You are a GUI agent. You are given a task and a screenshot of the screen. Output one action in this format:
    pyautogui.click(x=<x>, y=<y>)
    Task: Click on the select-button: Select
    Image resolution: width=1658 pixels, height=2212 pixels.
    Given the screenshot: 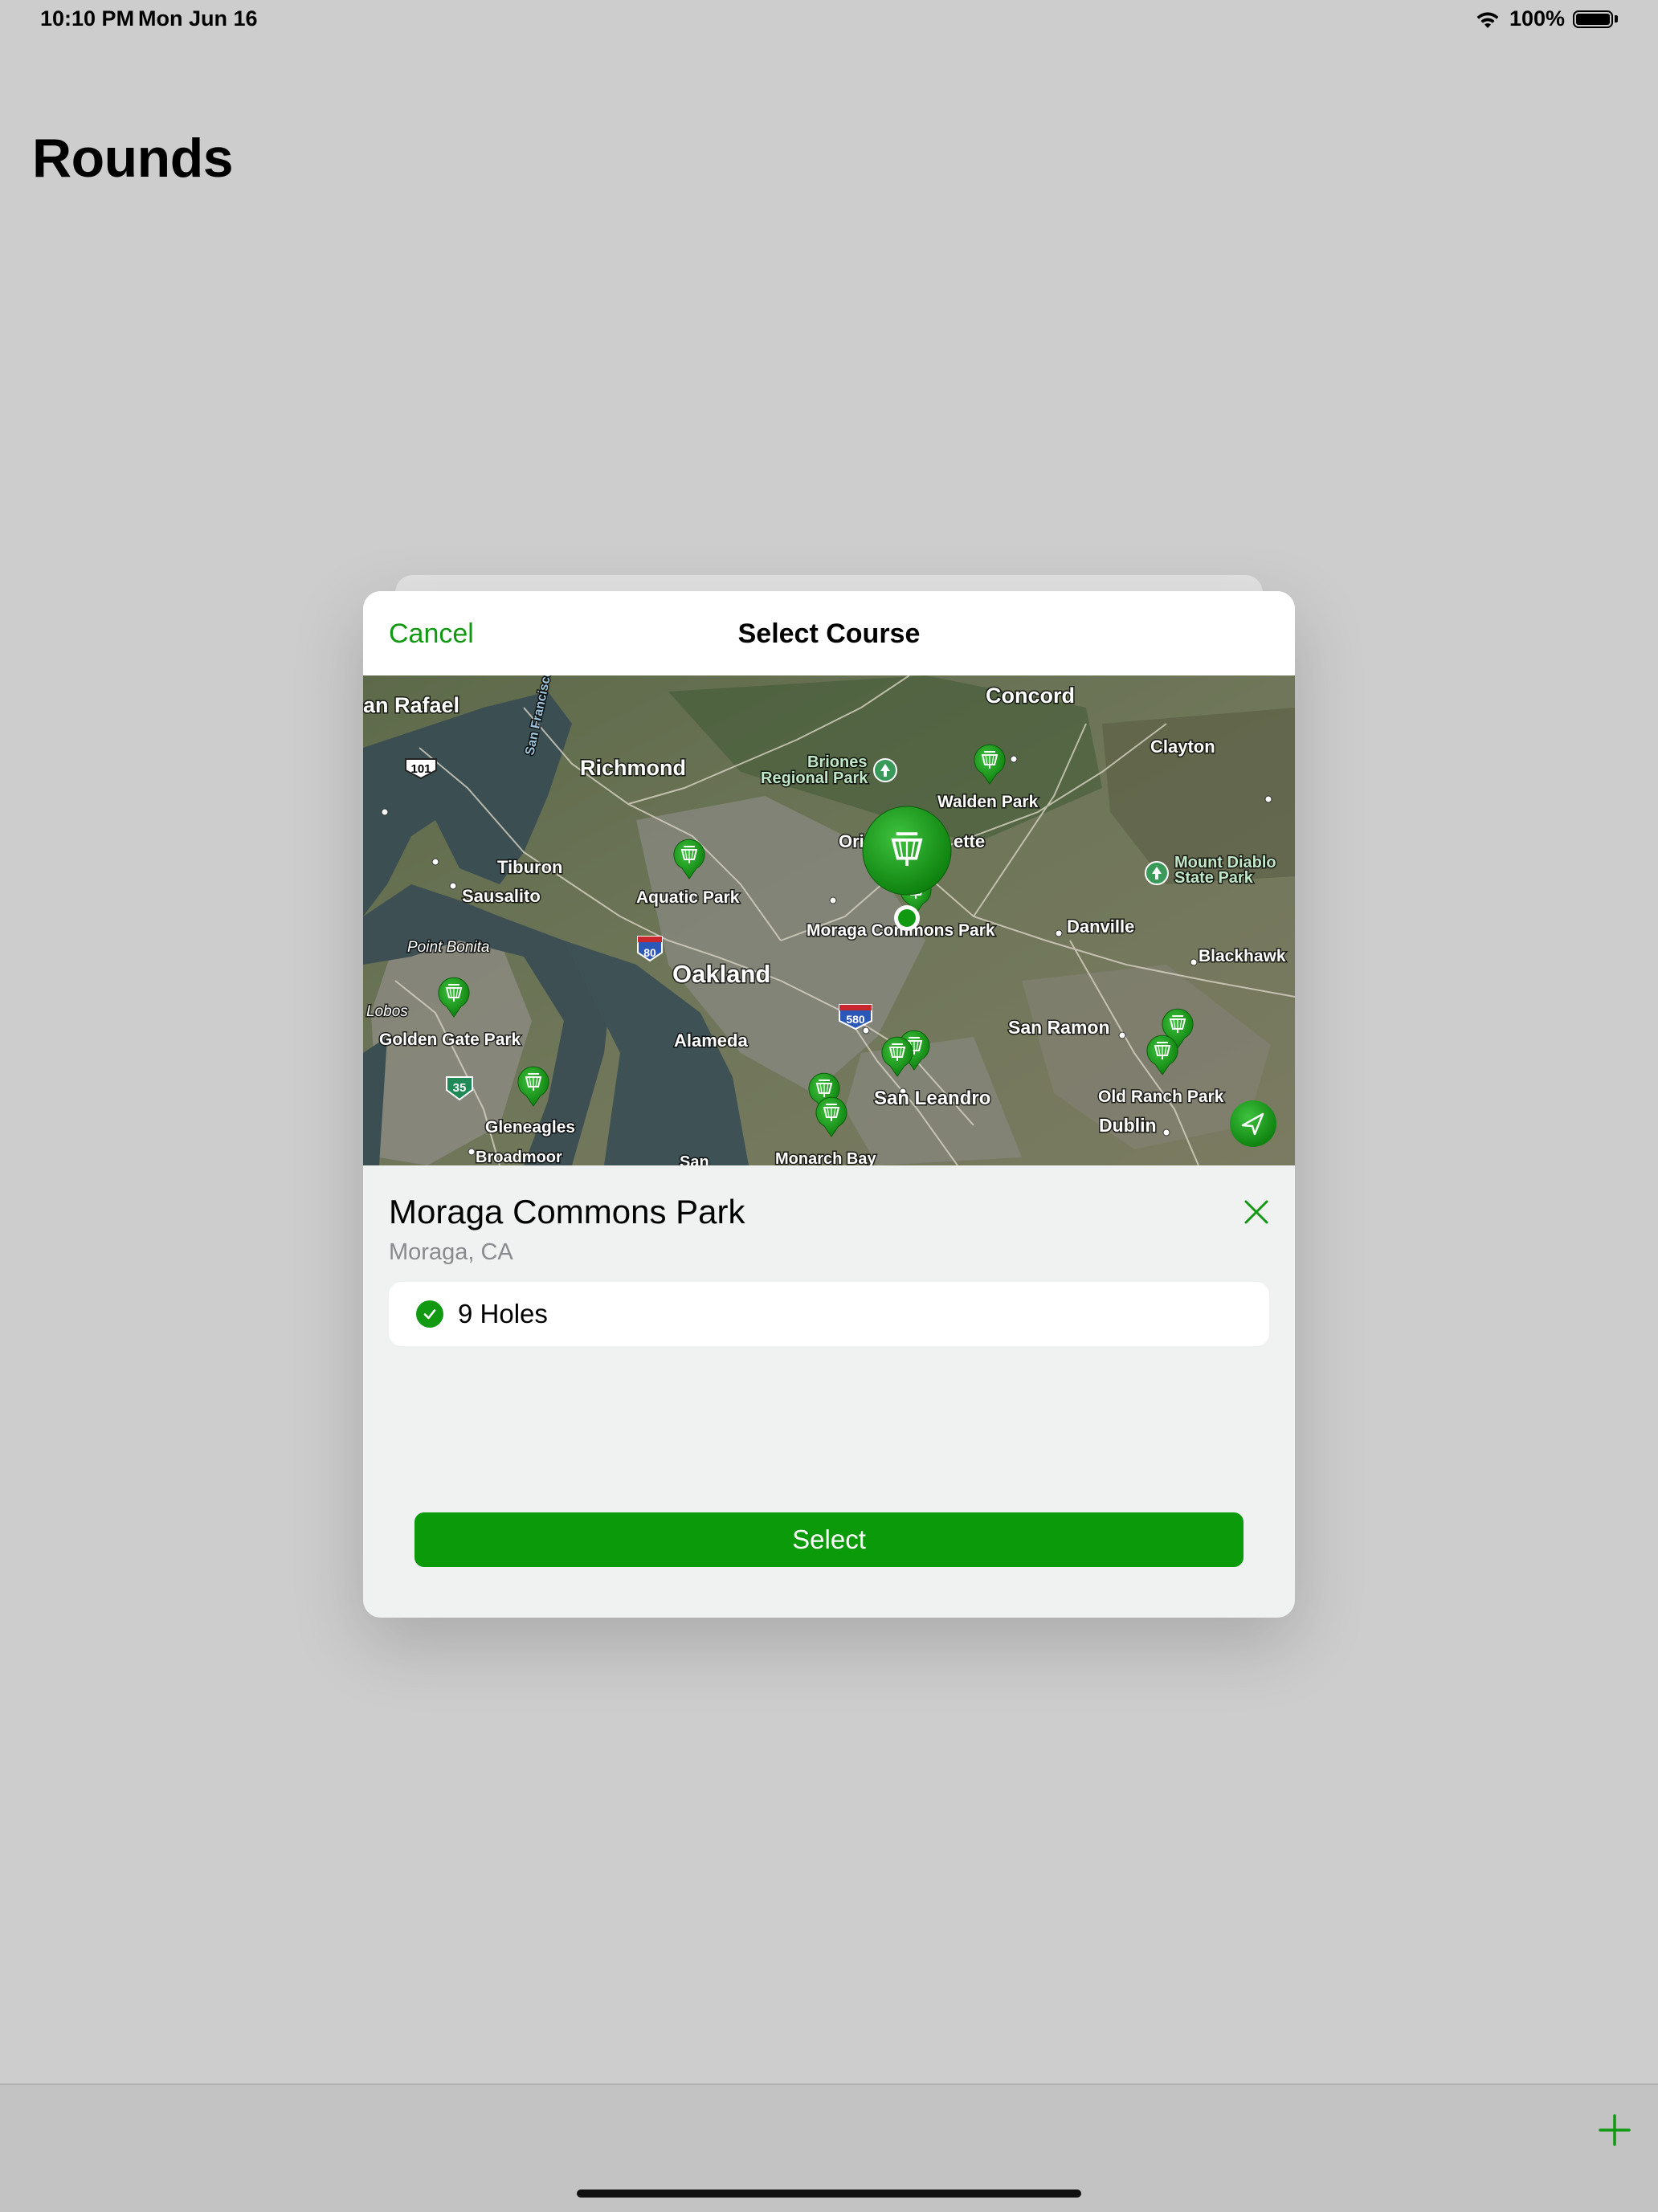 What is the action you would take?
    pyautogui.click(x=829, y=1539)
    